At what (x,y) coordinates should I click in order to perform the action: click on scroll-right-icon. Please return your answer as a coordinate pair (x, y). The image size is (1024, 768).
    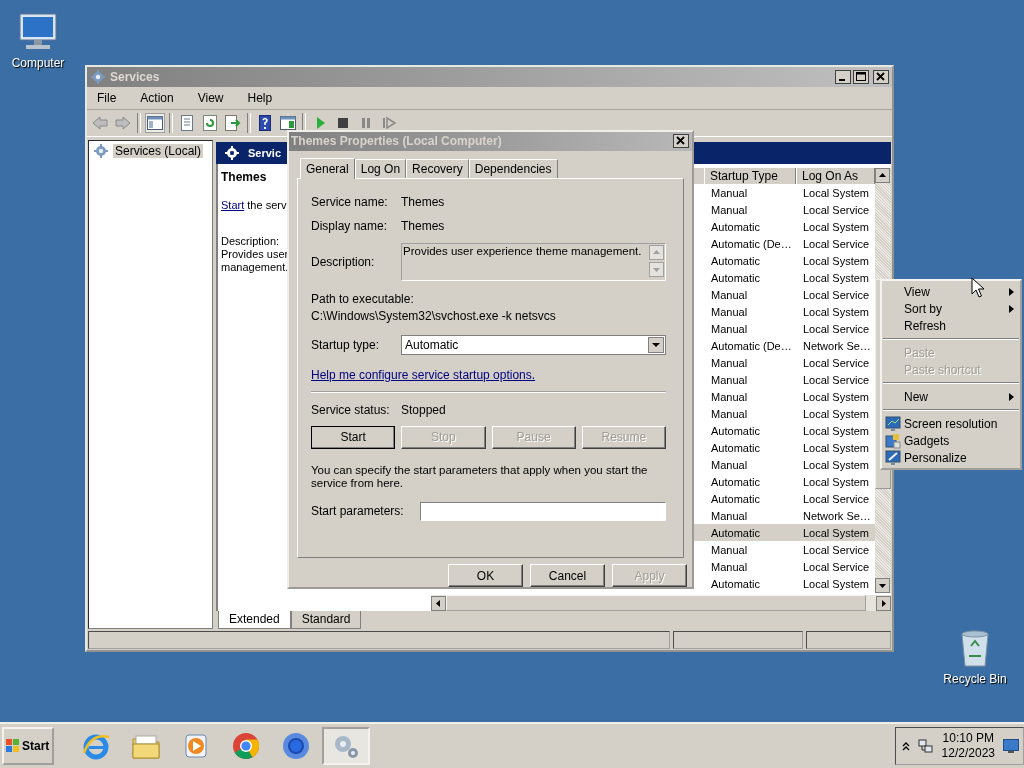
    Looking at the image, I should click on (883, 603).